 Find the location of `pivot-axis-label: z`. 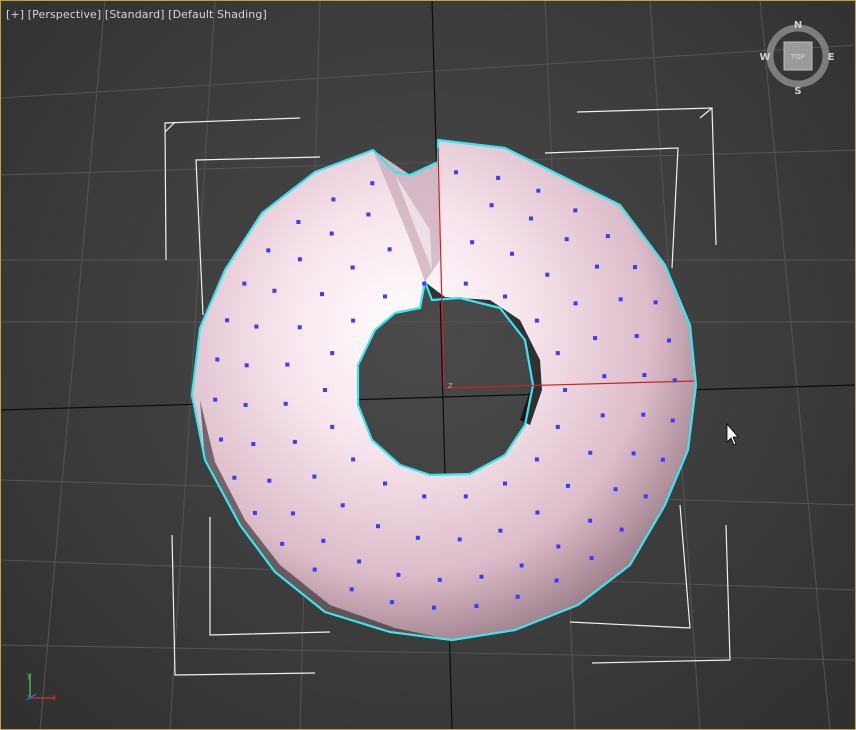

pivot-axis-label: z is located at coordinates (450, 386).